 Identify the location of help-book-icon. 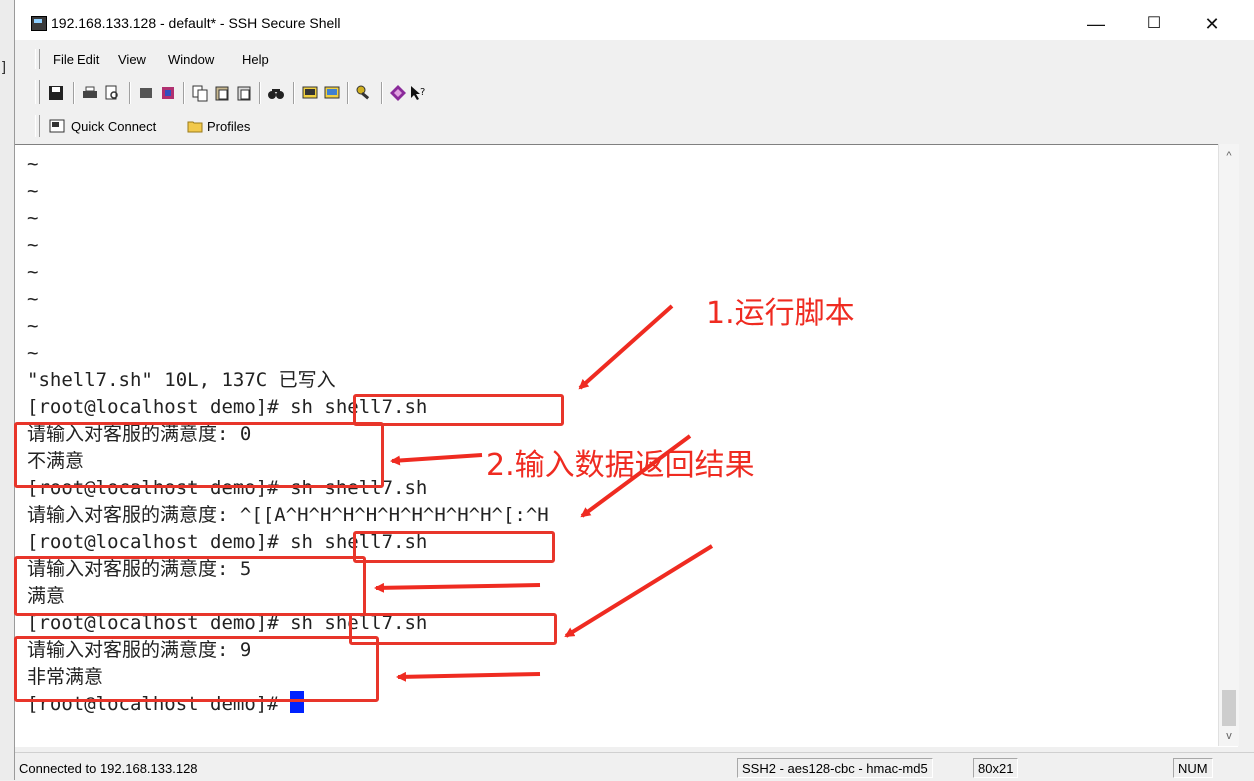
(398, 93).